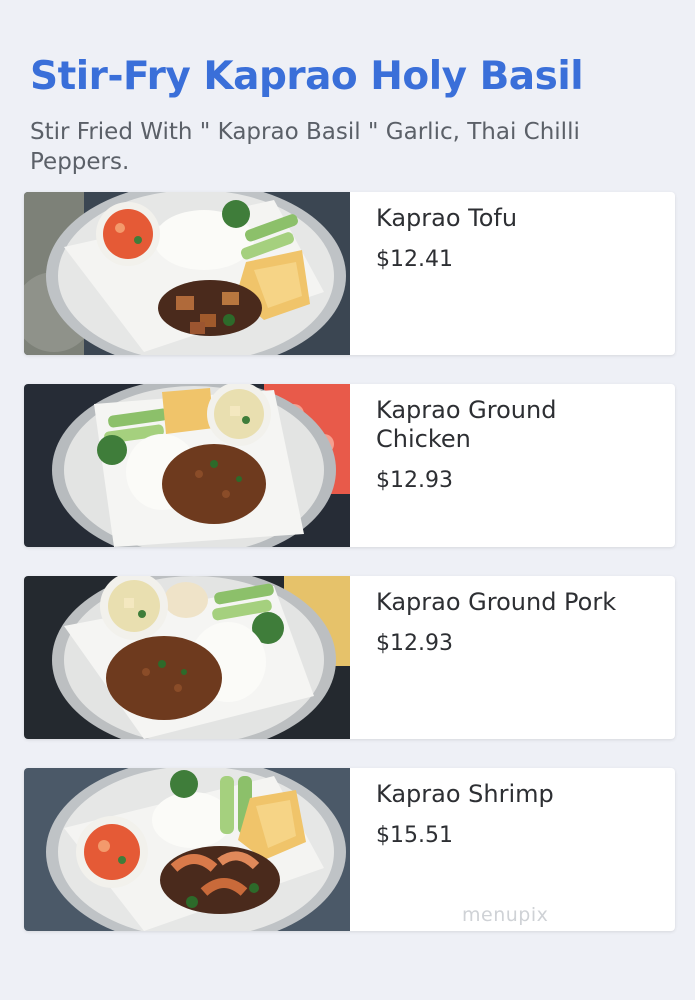 This screenshot has height=1000, width=695. What do you see at coordinates (447, 218) in the screenshot?
I see `menu-item-name: Kaprao Tofu` at bounding box center [447, 218].